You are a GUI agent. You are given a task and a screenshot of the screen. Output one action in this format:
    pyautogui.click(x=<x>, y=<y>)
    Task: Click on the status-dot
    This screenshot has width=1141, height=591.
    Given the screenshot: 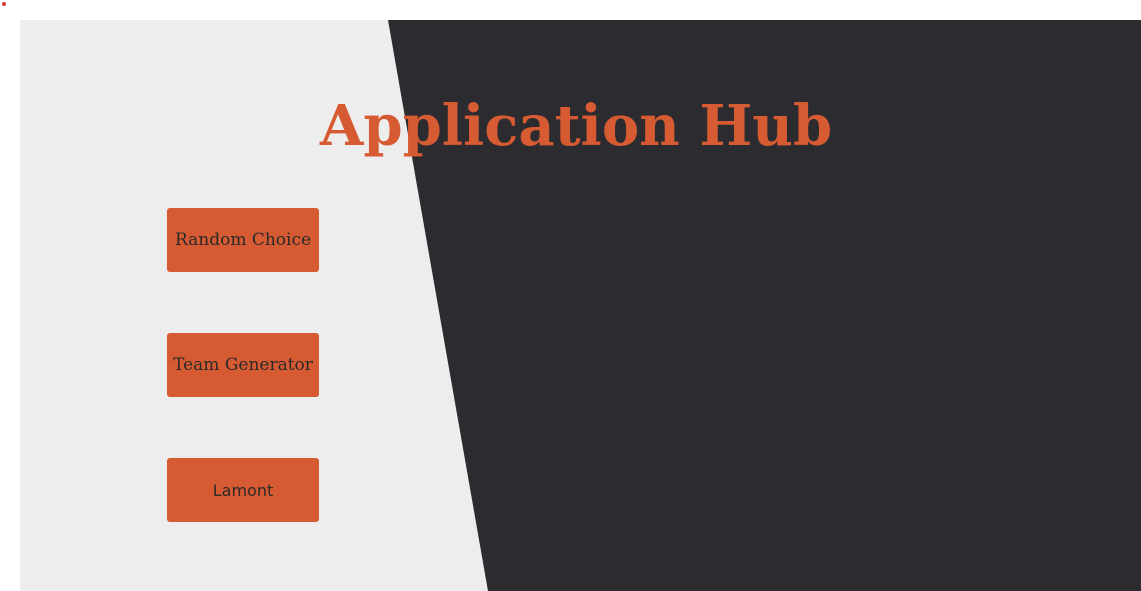 What is the action you would take?
    pyautogui.click(x=4, y=4)
    